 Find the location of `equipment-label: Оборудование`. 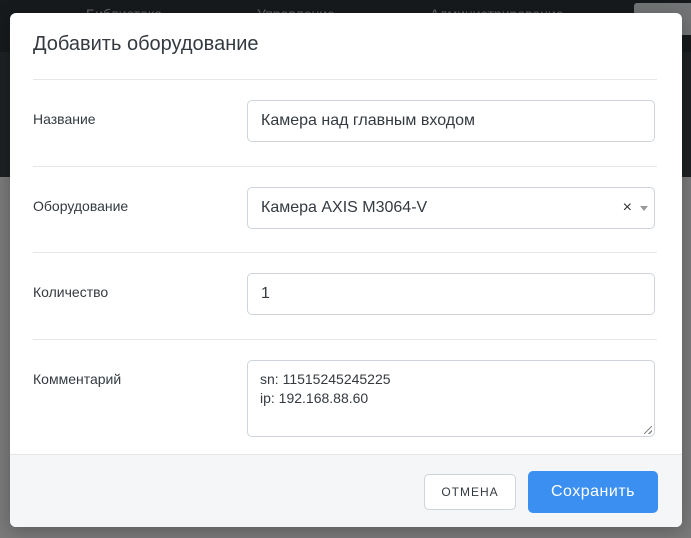

equipment-label: Оборудование is located at coordinates (81, 206).